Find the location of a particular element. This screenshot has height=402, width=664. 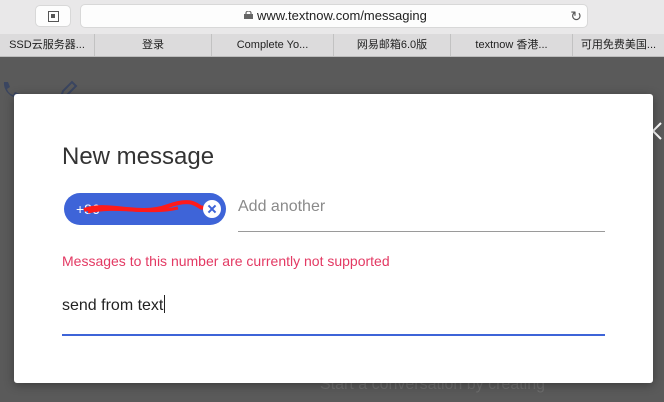

address-bar: www.textnow.com/messaging ↻ is located at coordinates (334, 16).